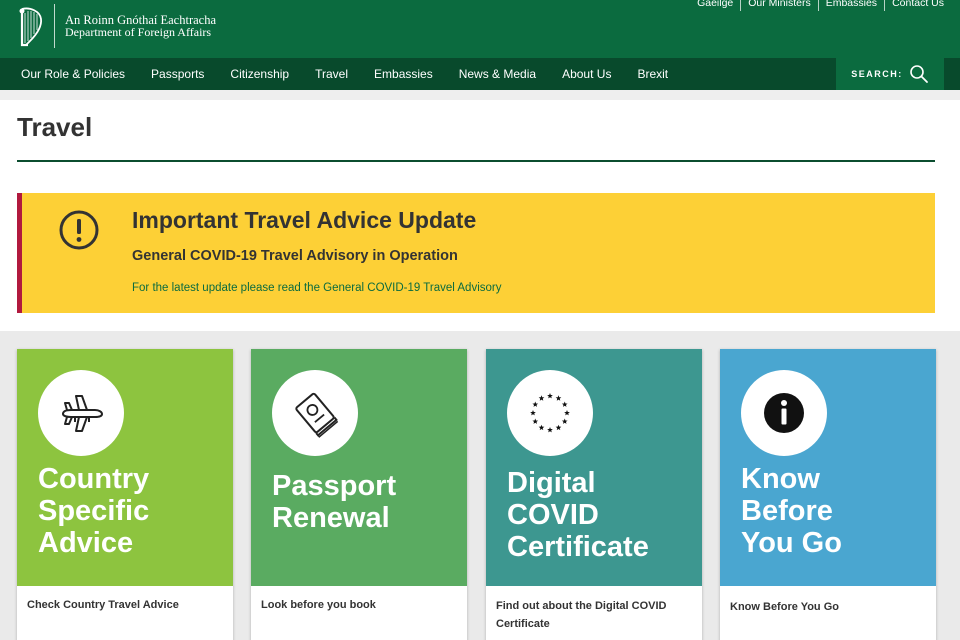  I want to click on card-title-line: Before, so click(787, 511).